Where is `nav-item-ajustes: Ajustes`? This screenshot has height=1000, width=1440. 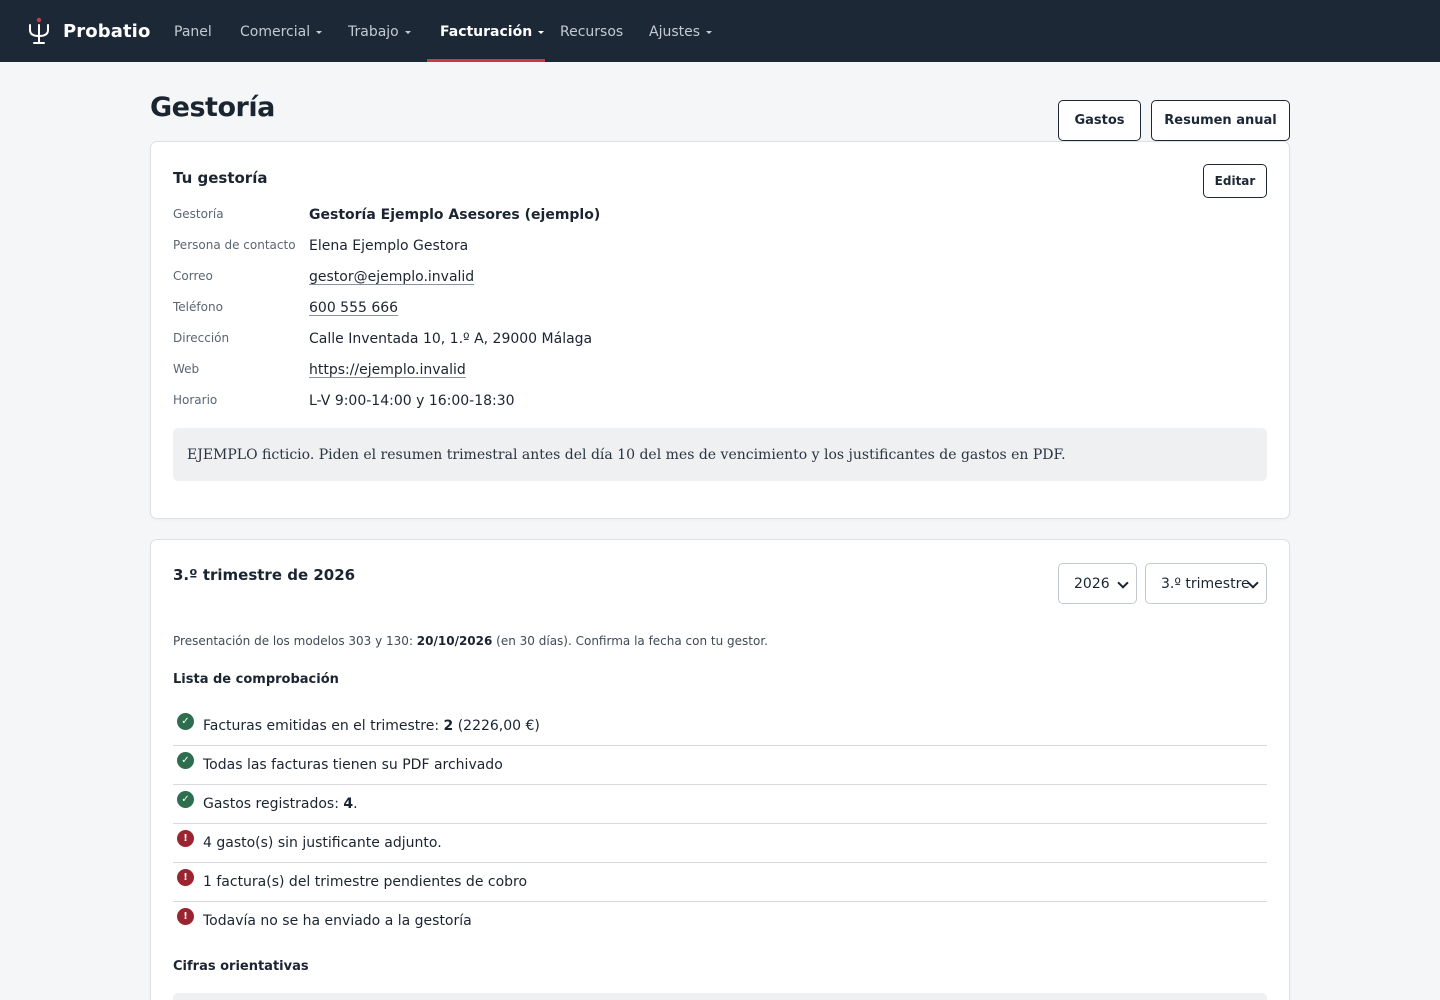 nav-item-ajustes: Ajustes is located at coordinates (681, 31).